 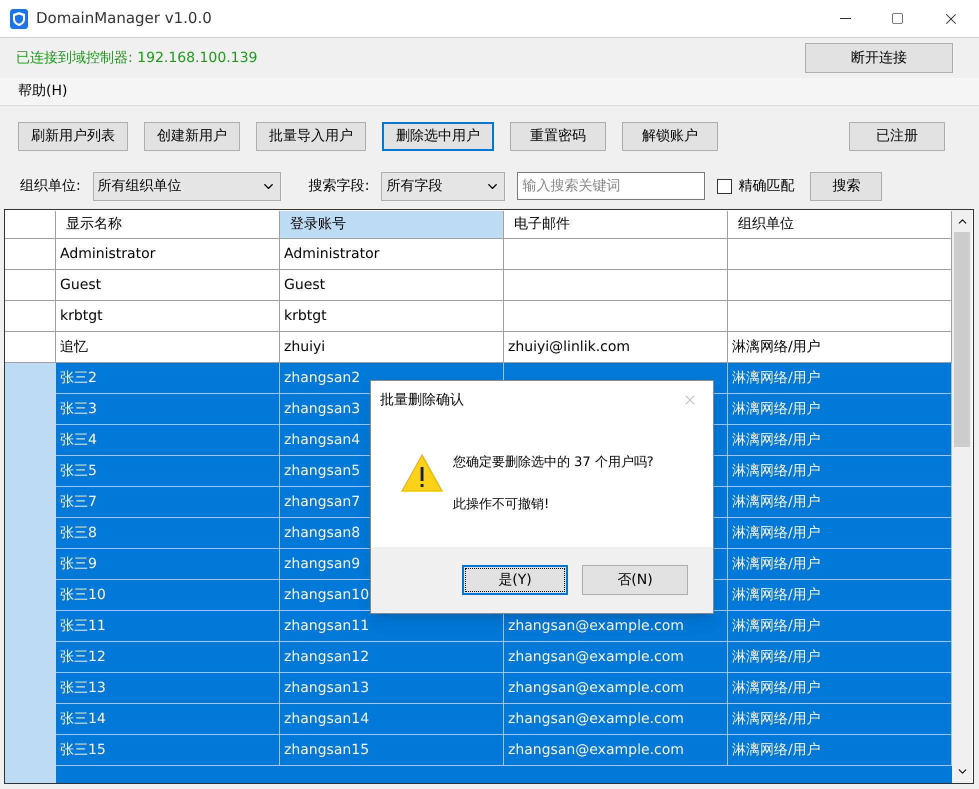 What do you see at coordinates (879, 58) in the screenshot?
I see `disconnect-button: 断开连接` at bounding box center [879, 58].